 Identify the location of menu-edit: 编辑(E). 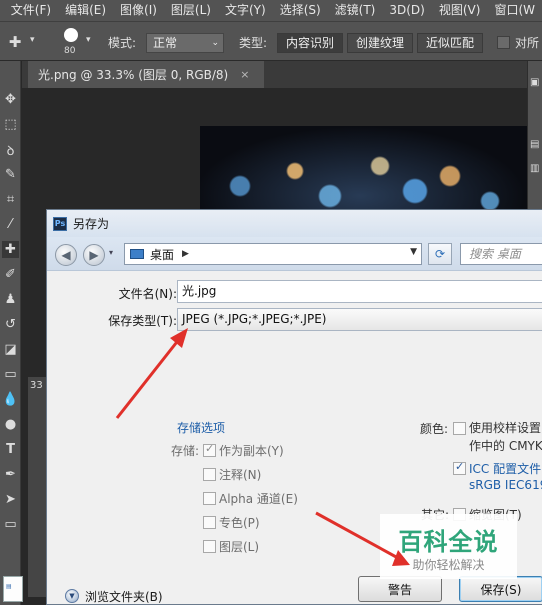
(85, 10).